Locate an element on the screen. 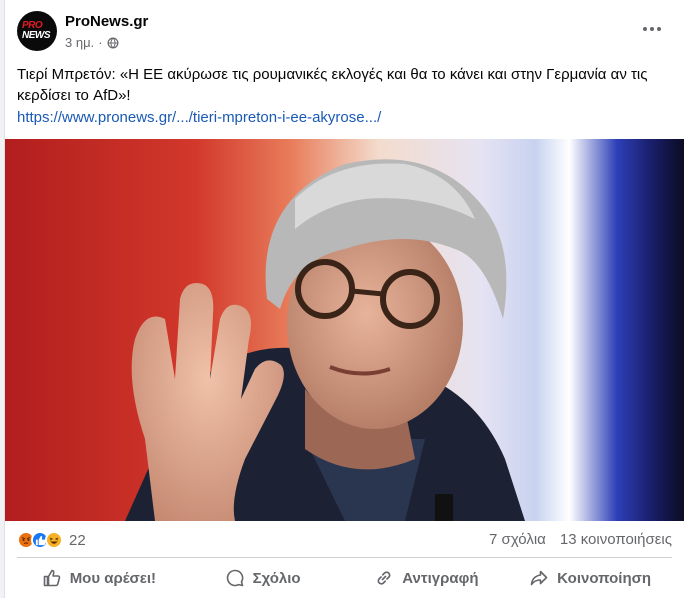  page-avatar: PRO NEWS is located at coordinates (37, 31).